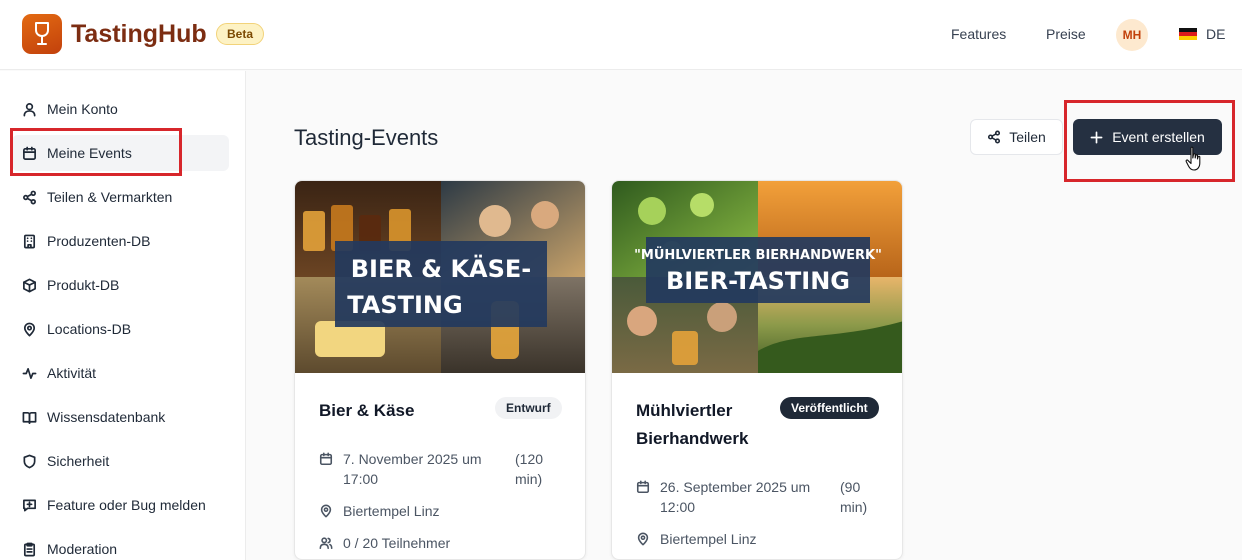 The width and height of the screenshot is (1242, 560). Describe the element at coordinates (412, 459) in the screenshot. I see `event-date-line1: 7. November 2025 um` at that location.